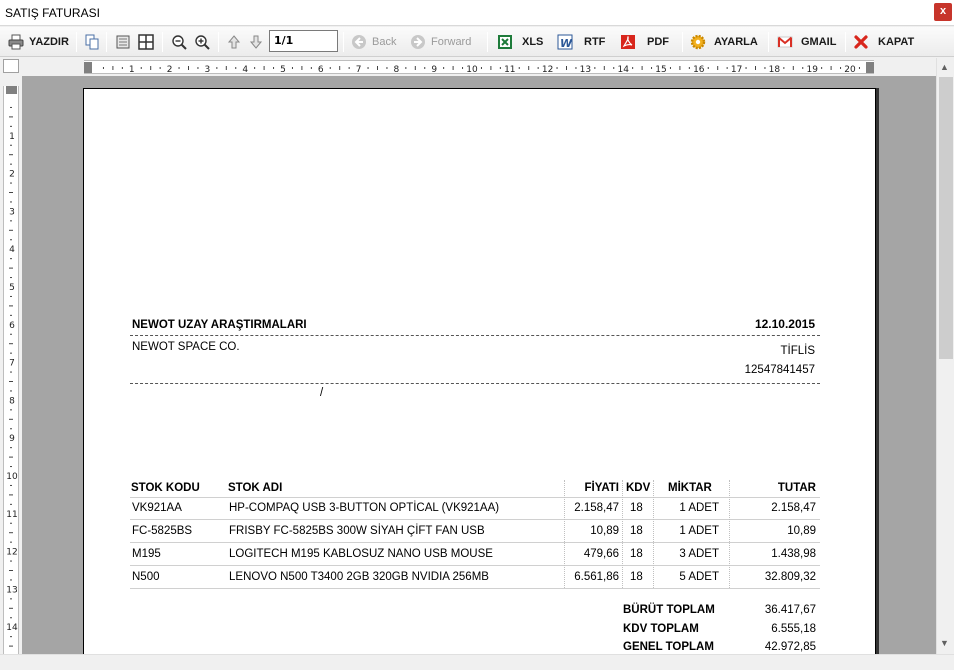 The height and width of the screenshot is (670, 954). I want to click on ruler-label: 11, so click(11, 515).